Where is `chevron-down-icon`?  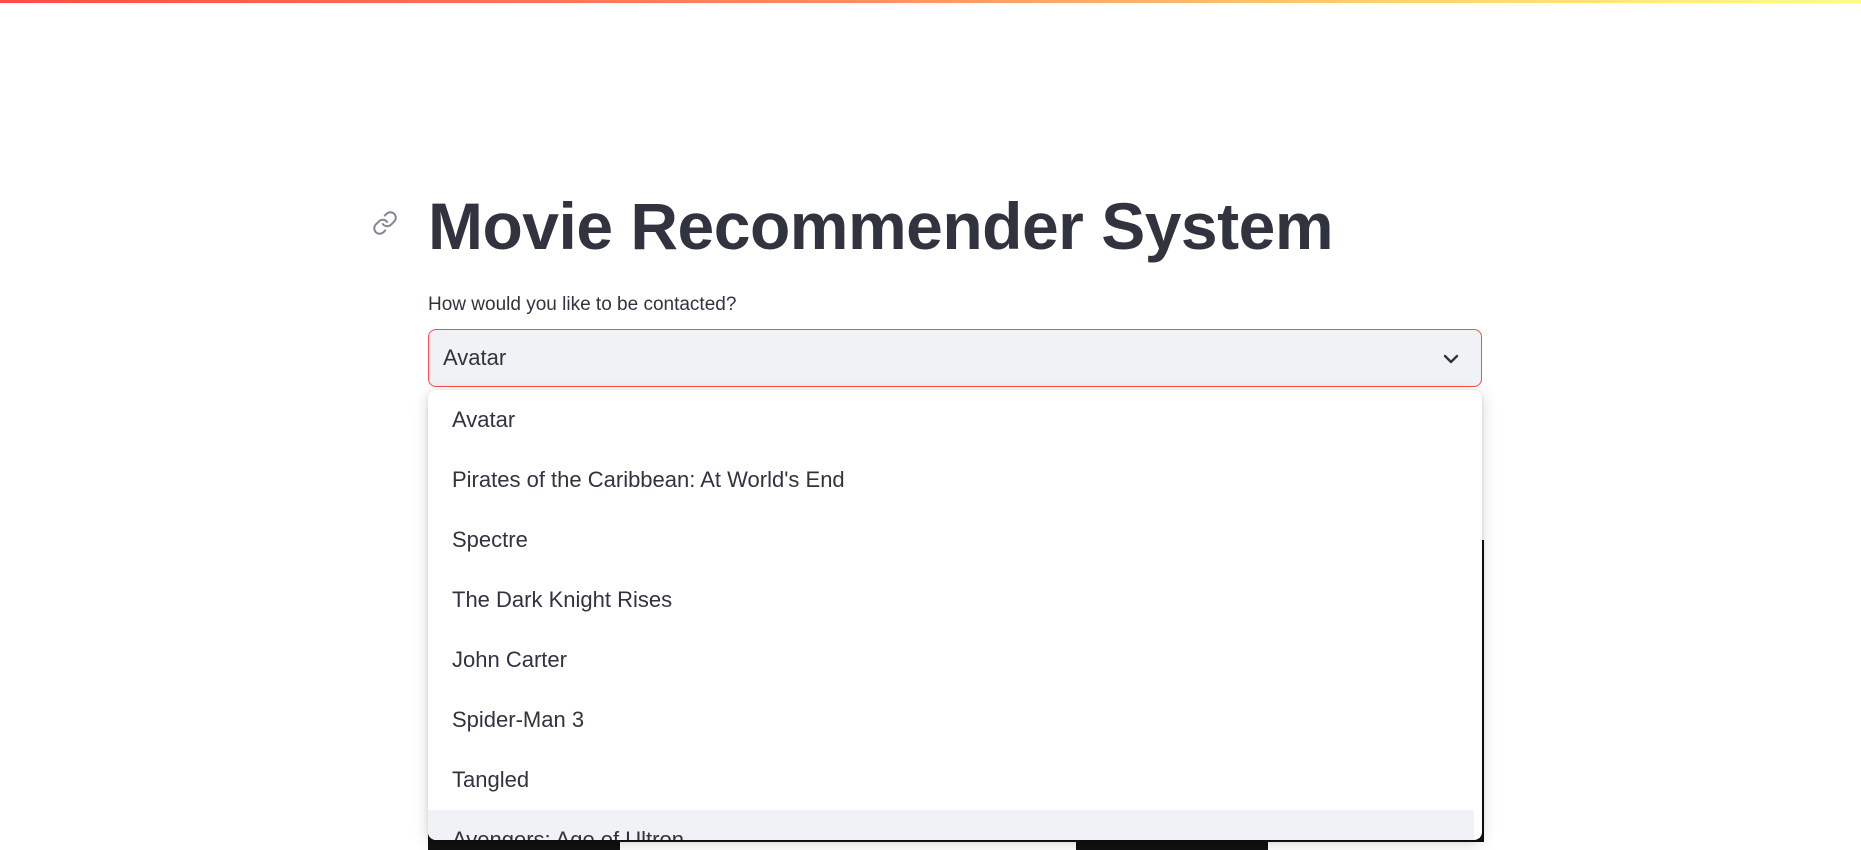
chevron-down-icon is located at coordinates (1451, 359).